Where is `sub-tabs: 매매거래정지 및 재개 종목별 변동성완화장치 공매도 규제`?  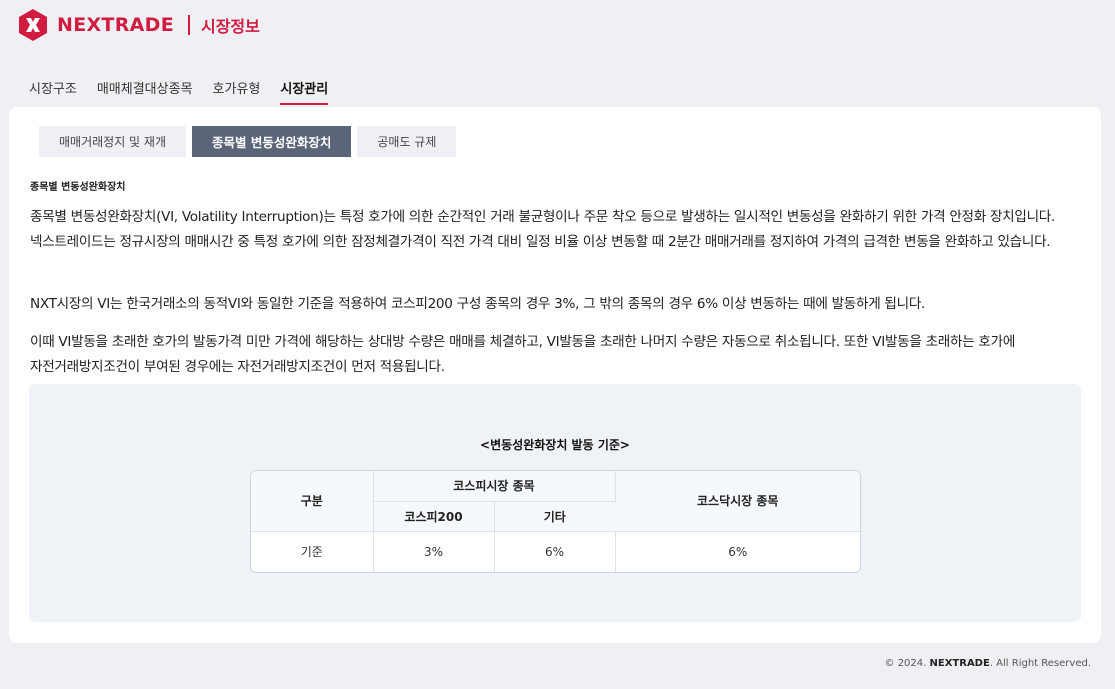 sub-tabs: 매매거래정지 및 재개 종목별 변동성완화장치 공매도 규제 is located at coordinates (250, 141).